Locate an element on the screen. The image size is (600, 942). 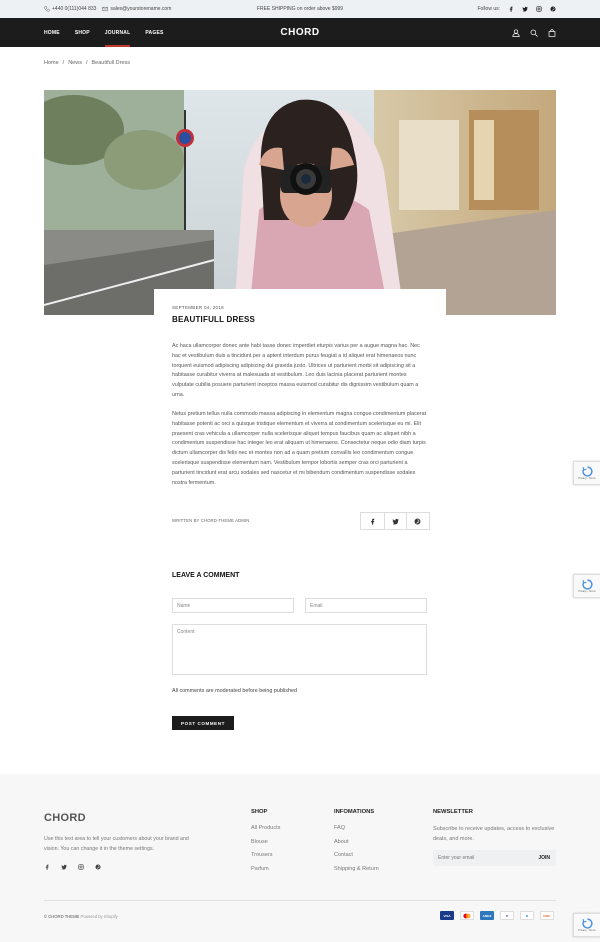
breadcrumb-news: News is located at coordinates (75, 63).